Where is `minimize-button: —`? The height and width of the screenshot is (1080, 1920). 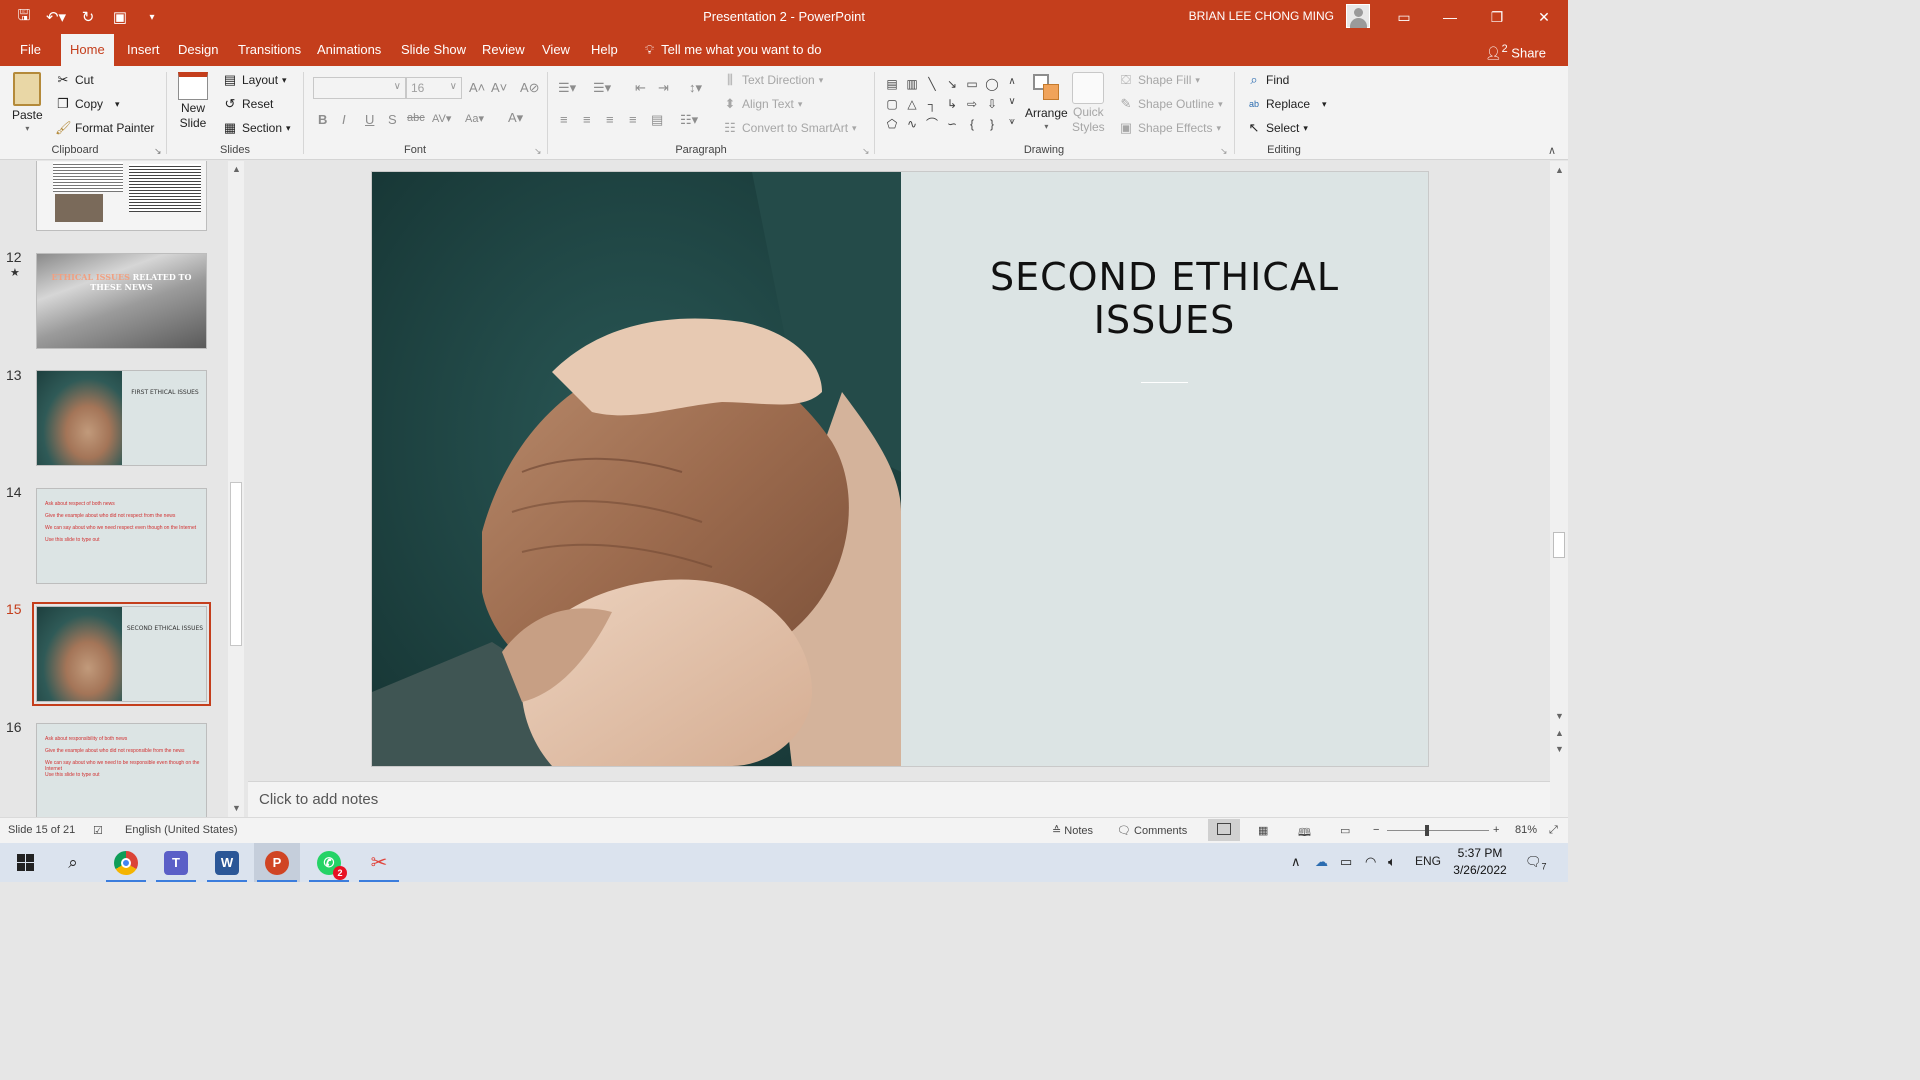 minimize-button: — is located at coordinates (1450, 17).